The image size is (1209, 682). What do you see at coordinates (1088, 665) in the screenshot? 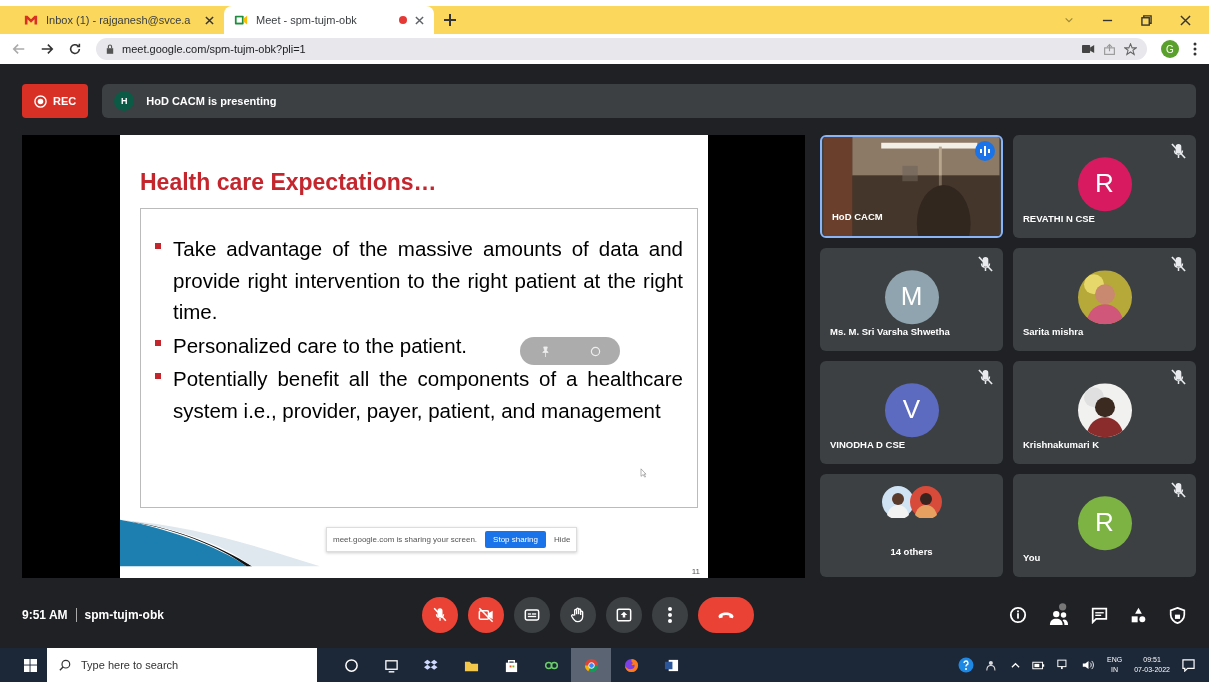
I see `volume-icon` at bounding box center [1088, 665].